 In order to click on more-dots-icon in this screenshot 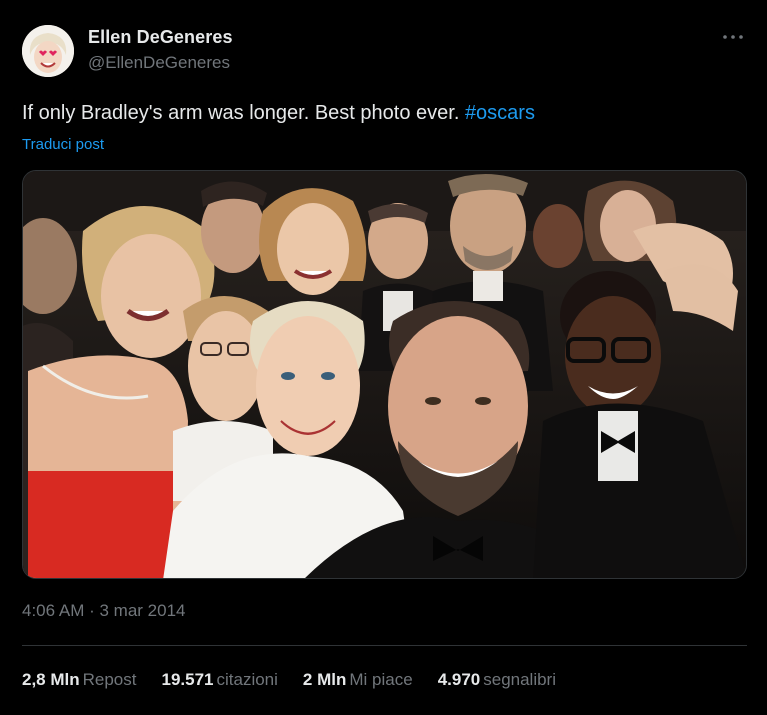, I will do `click(733, 37)`.